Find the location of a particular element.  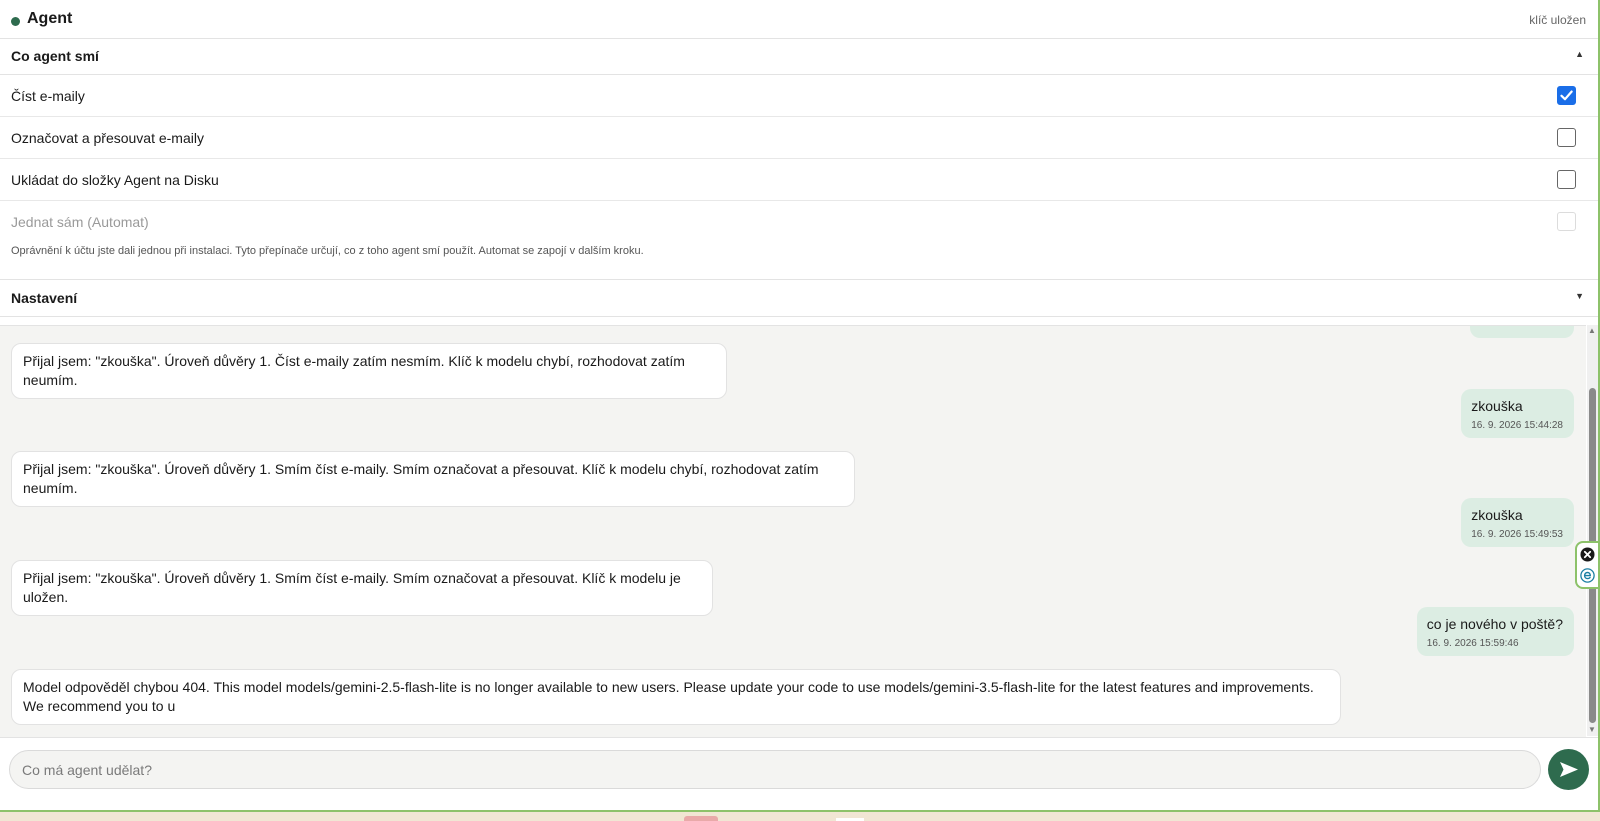

scroll-down-icon: ▼ is located at coordinates (1592, 730).